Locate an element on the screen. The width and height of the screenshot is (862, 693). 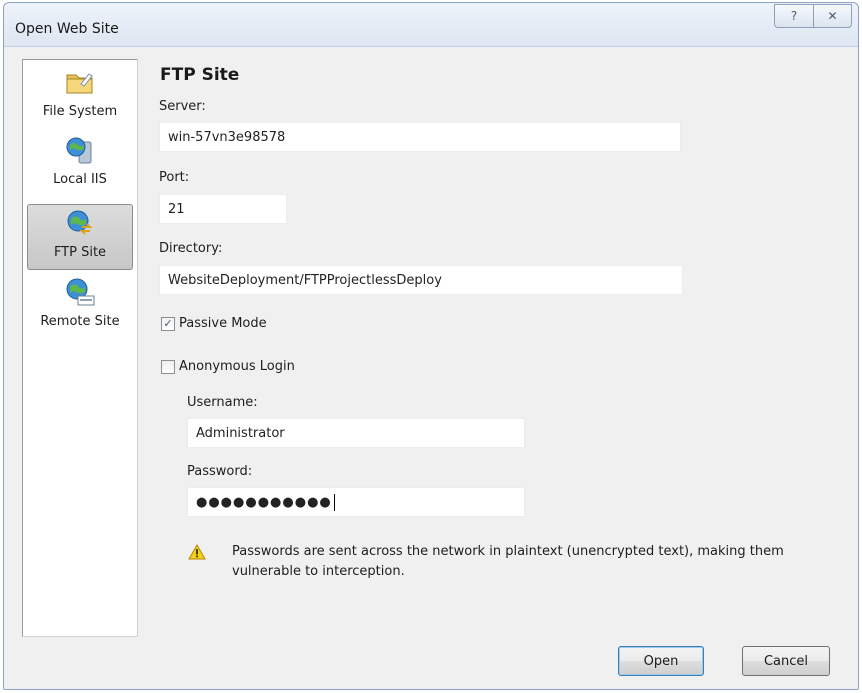
port-input: 21 is located at coordinates (223, 209).